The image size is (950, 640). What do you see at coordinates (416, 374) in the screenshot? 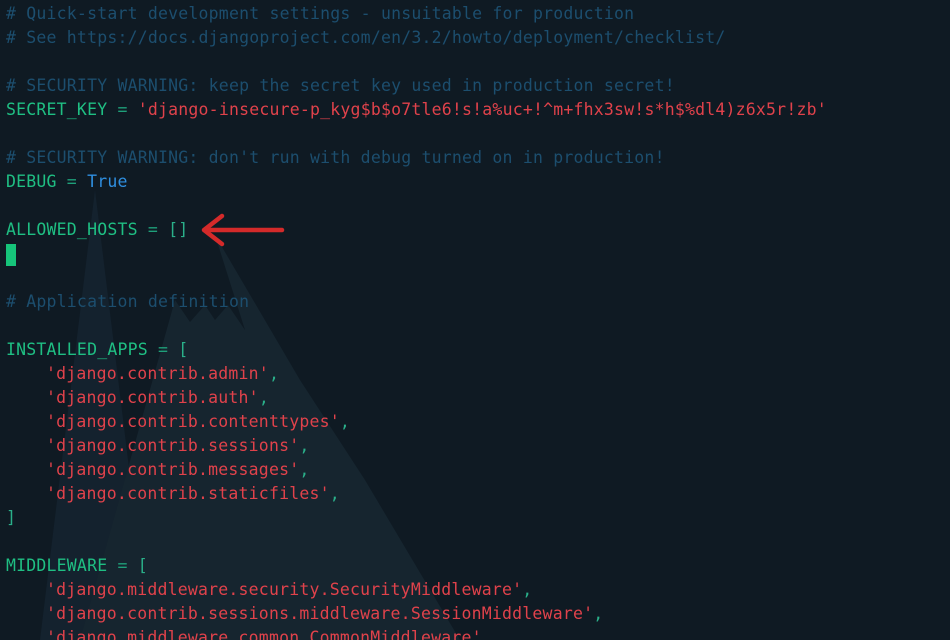
I see `code-line: 'django.contrib.admin',` at bounding box center [416, 374].